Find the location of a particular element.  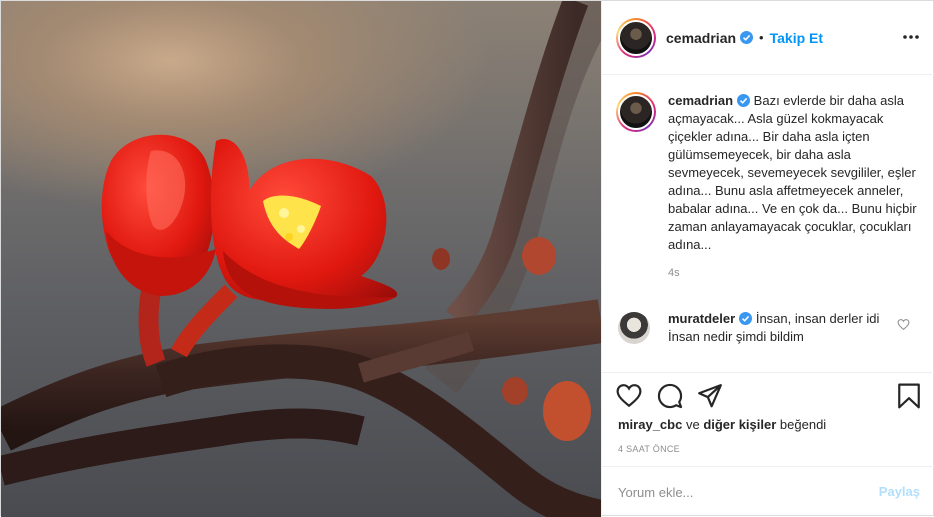

add-comment-bar: Paylaş is located at coordinates (768, 491).